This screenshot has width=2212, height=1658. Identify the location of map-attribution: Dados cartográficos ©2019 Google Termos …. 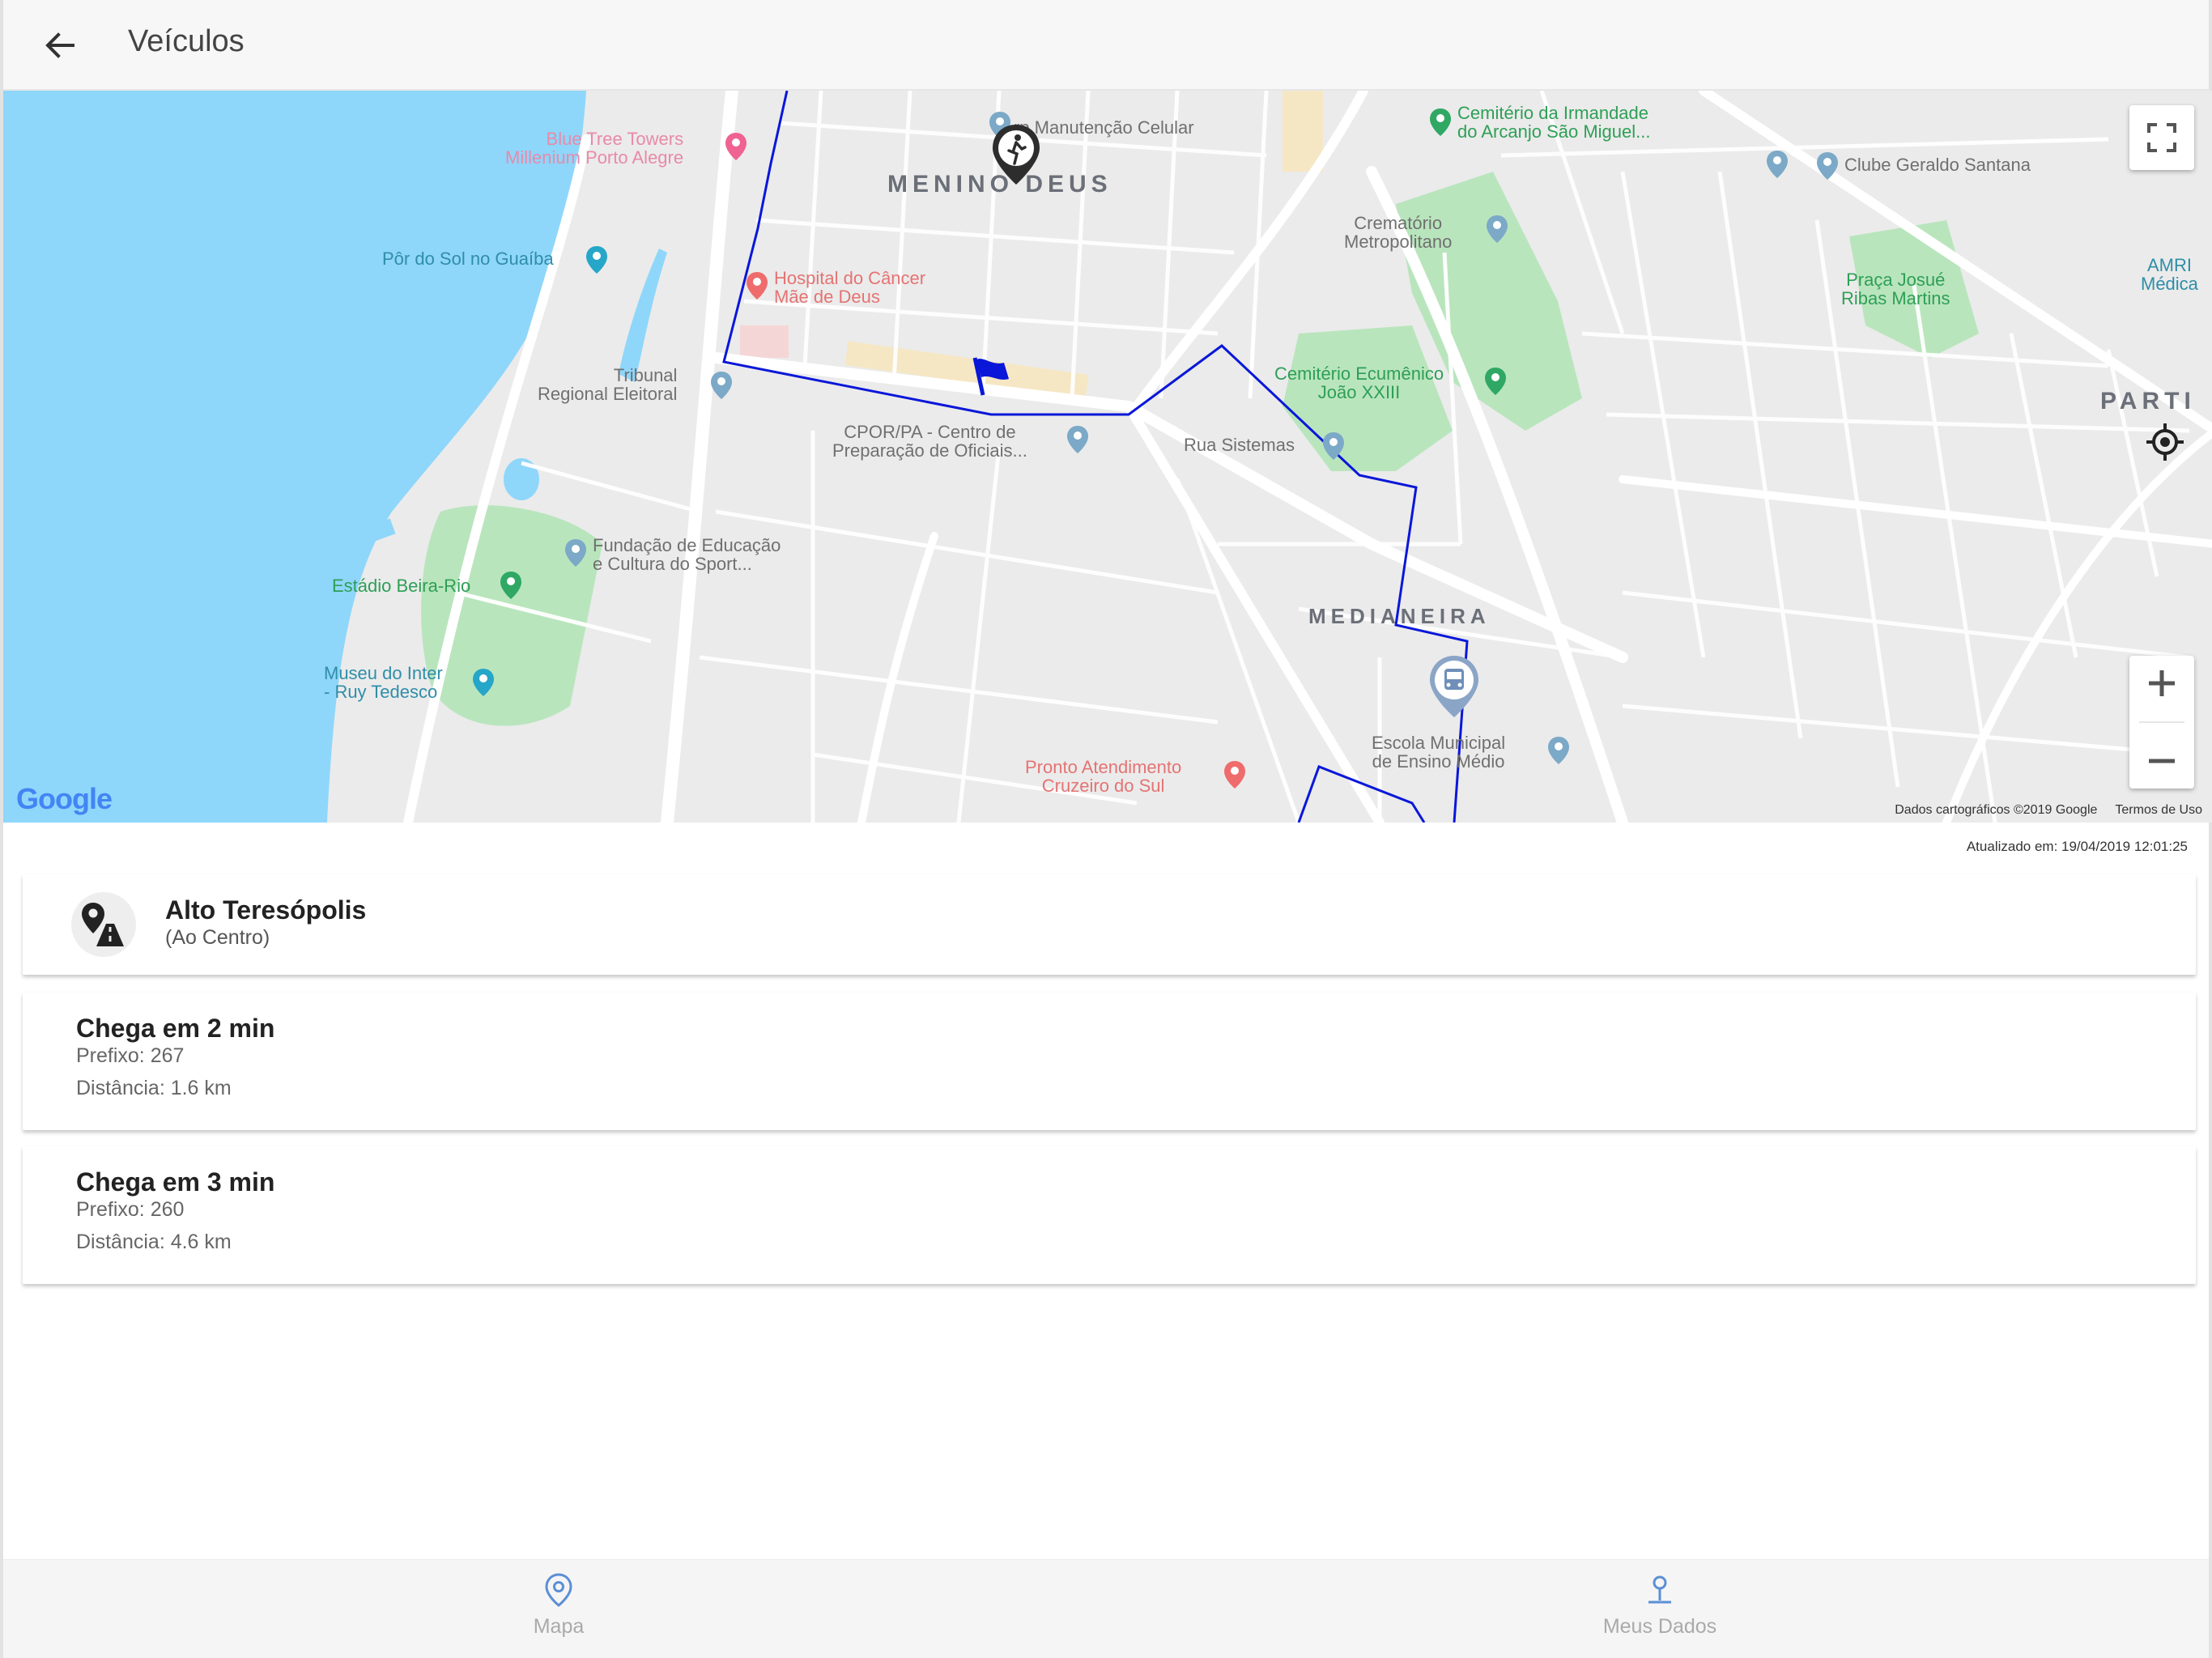
(2048, 810).